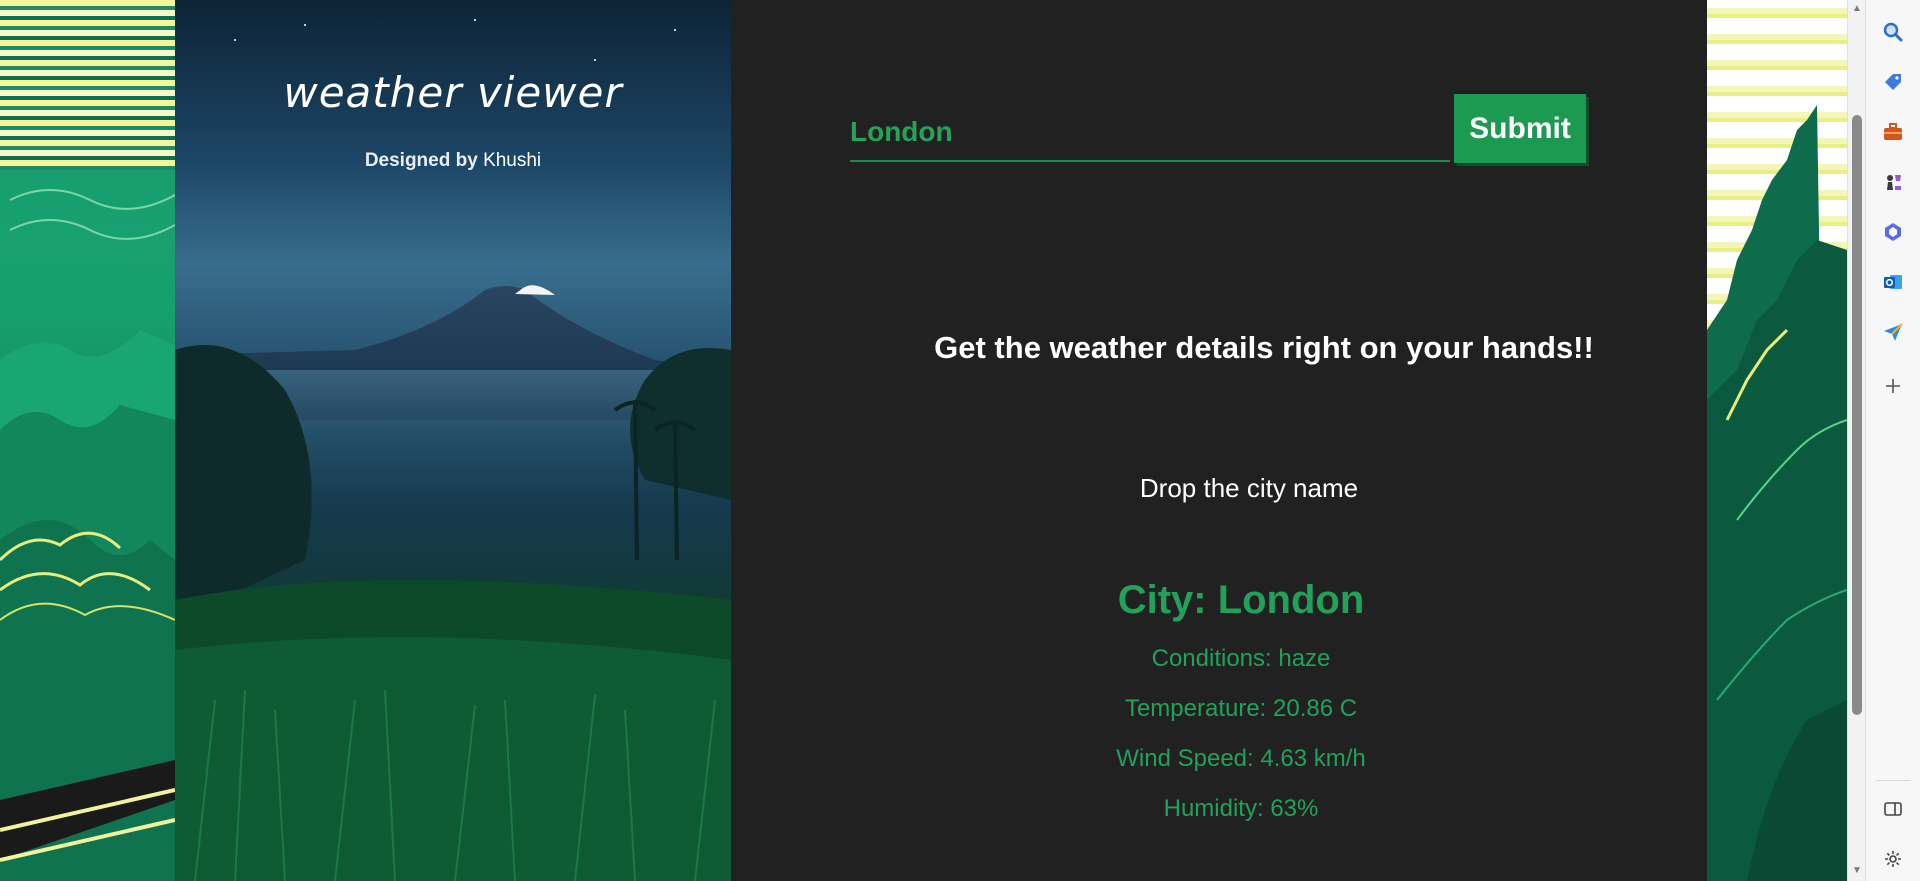 The width and height of the screenshot is (1920, 881). I want to click on humidity-text: Humidity: 63%, so click(1241, 808).